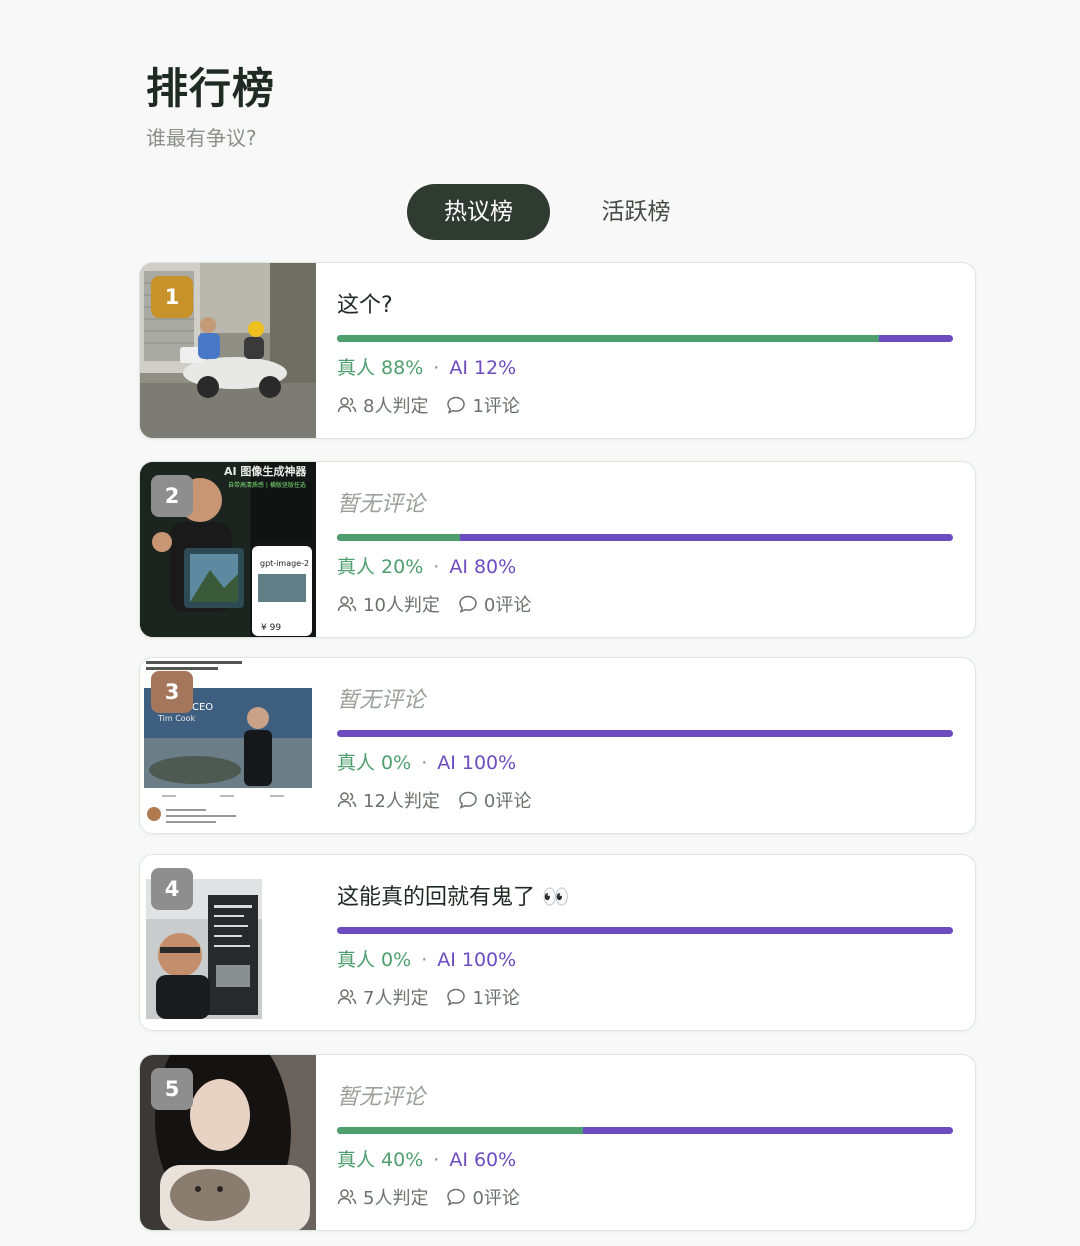 The height and width of the screenshot is (1246, 1080). Describe the element at coordinates (557, 1142) in the screenshot. I see `ranking-card: 5 暂无评论 真人 40% · AI 60% 5人判定 0评论` at that location.